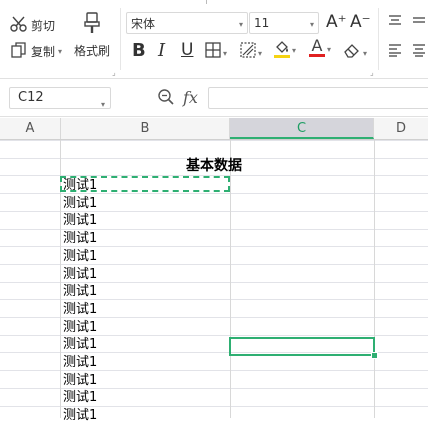  I want to click on copy-button: 复制 ▾, so click(36, 51).